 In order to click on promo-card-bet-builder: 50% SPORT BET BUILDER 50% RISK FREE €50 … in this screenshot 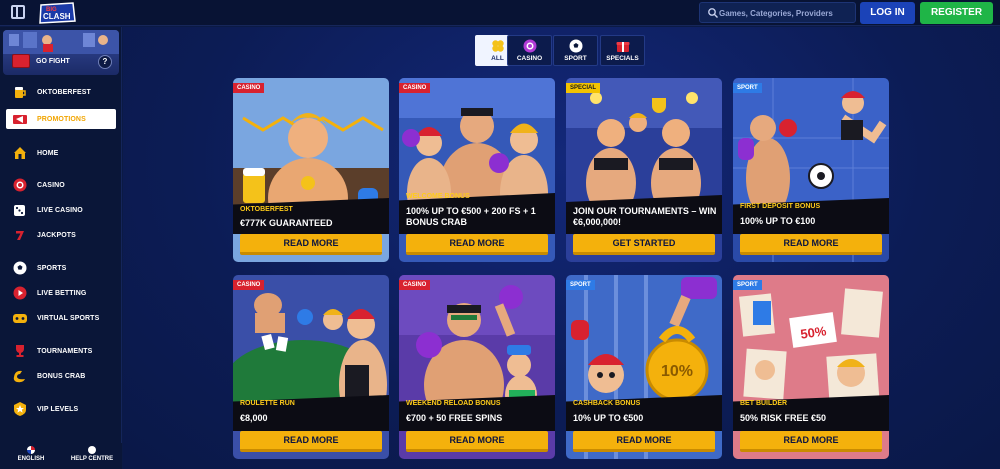, I will do `click(811, 367)`.